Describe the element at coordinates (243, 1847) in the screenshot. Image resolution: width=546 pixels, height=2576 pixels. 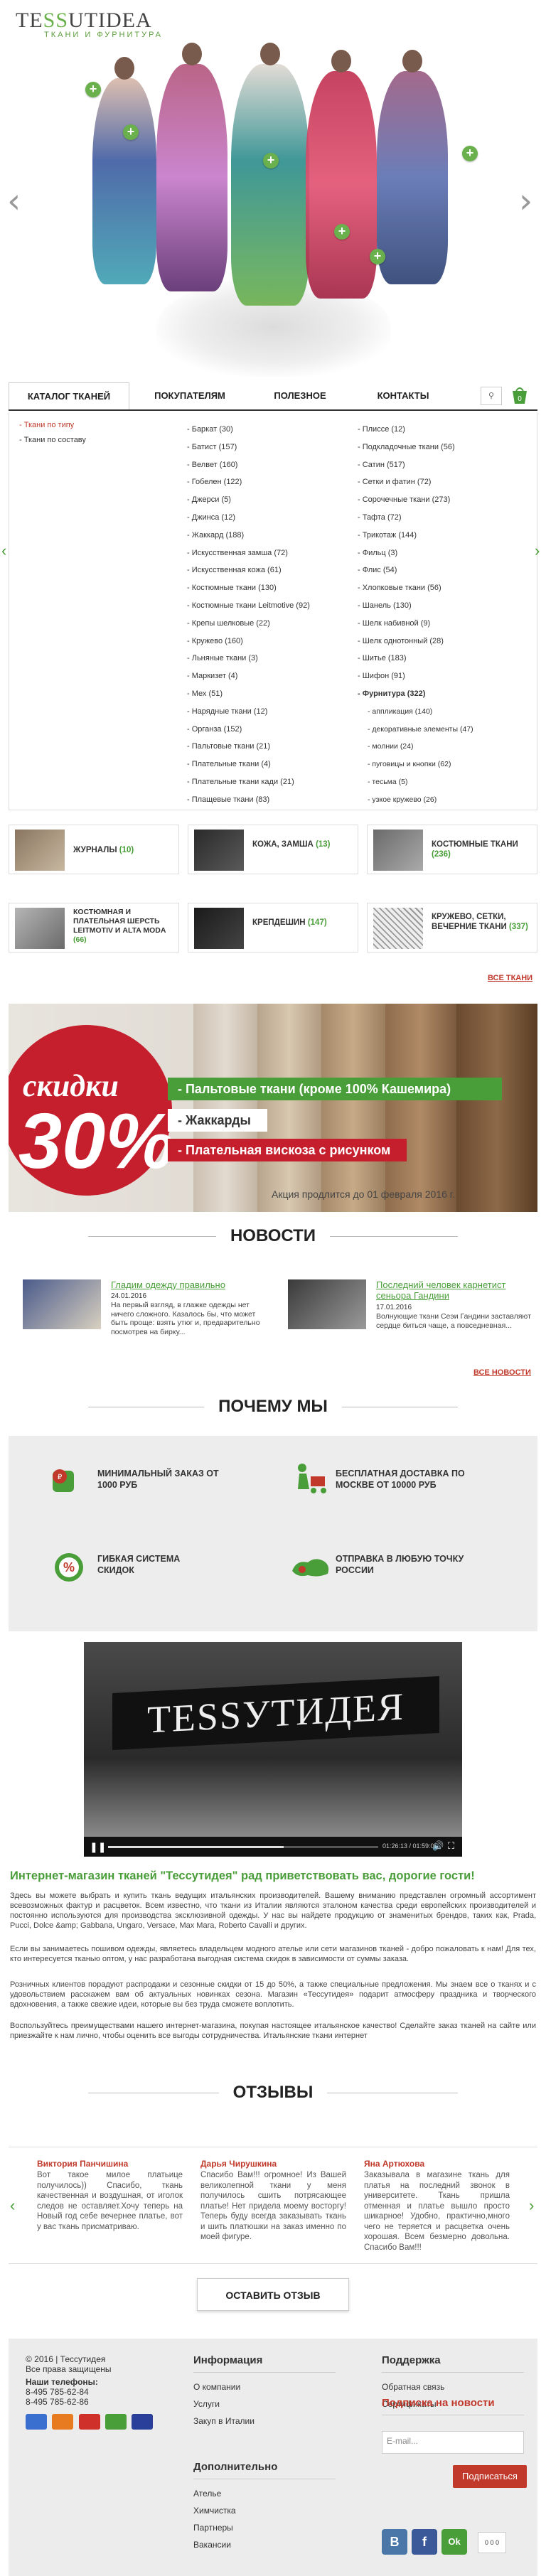
I see `video-progress` at that location.